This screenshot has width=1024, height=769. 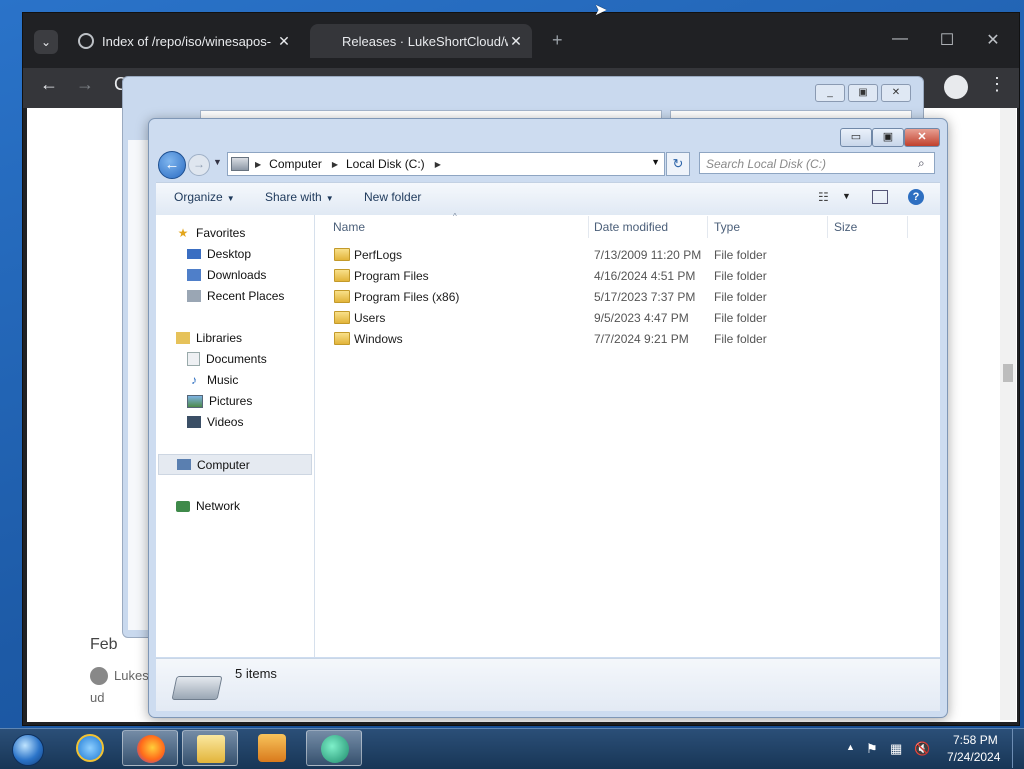 What do you see at coordinates (295, 164) in the screenshot?
I see `breadcrumb-computer: Computer` at bounding box center [295, 164].